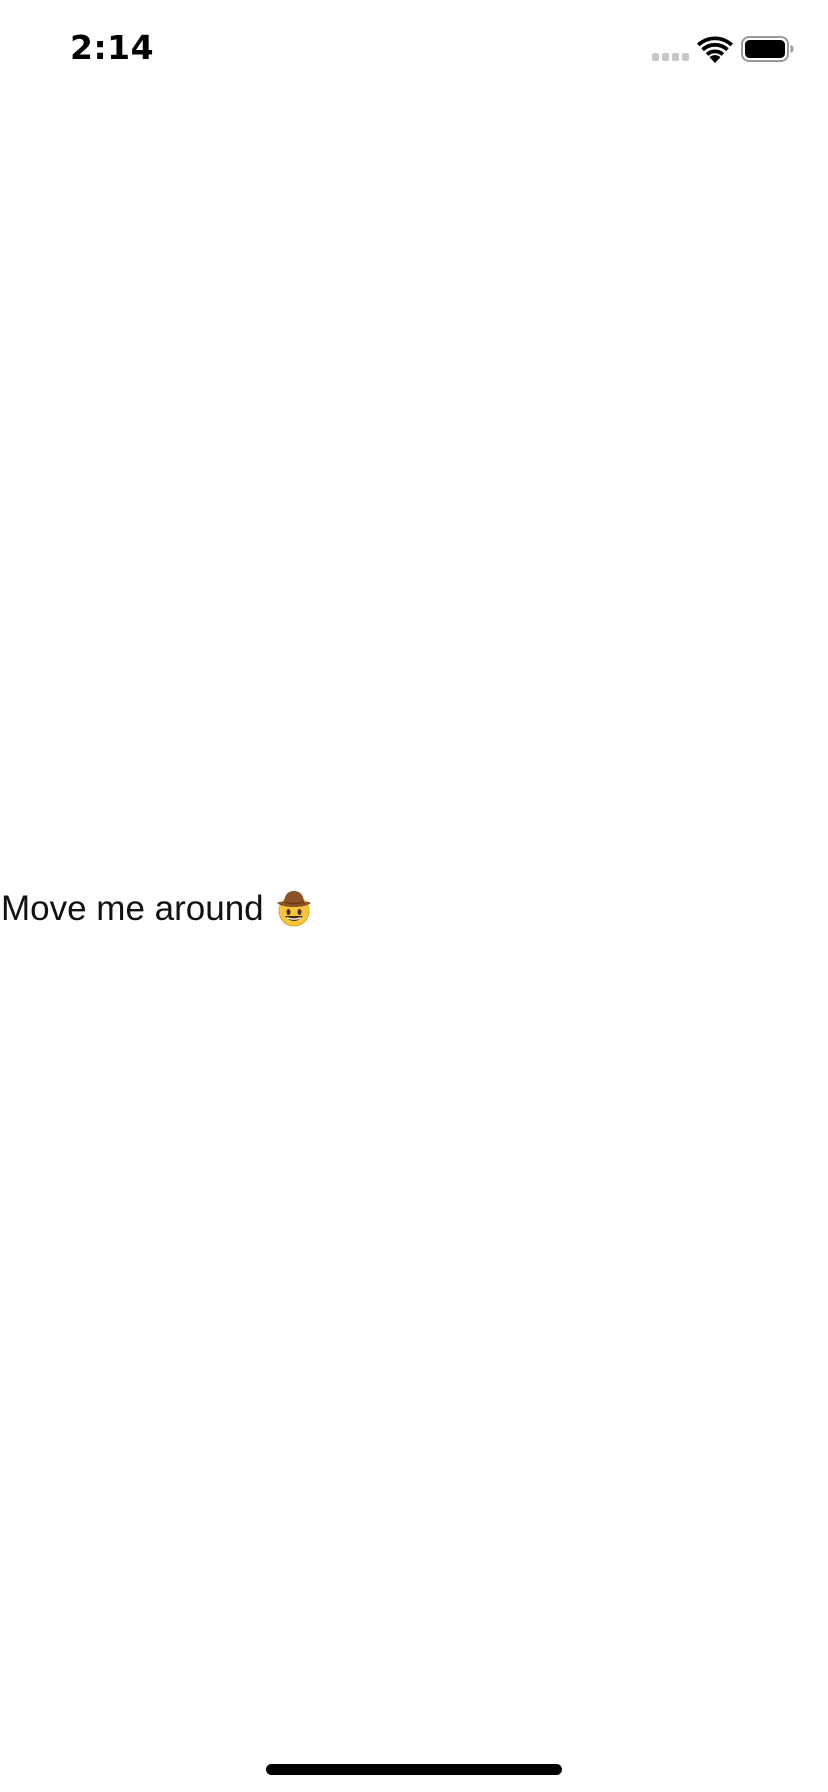  What do you see at coordinates (414, 48) in the screenshot?
I see `status-bar: 2:14` at bounding box center [414, 48].